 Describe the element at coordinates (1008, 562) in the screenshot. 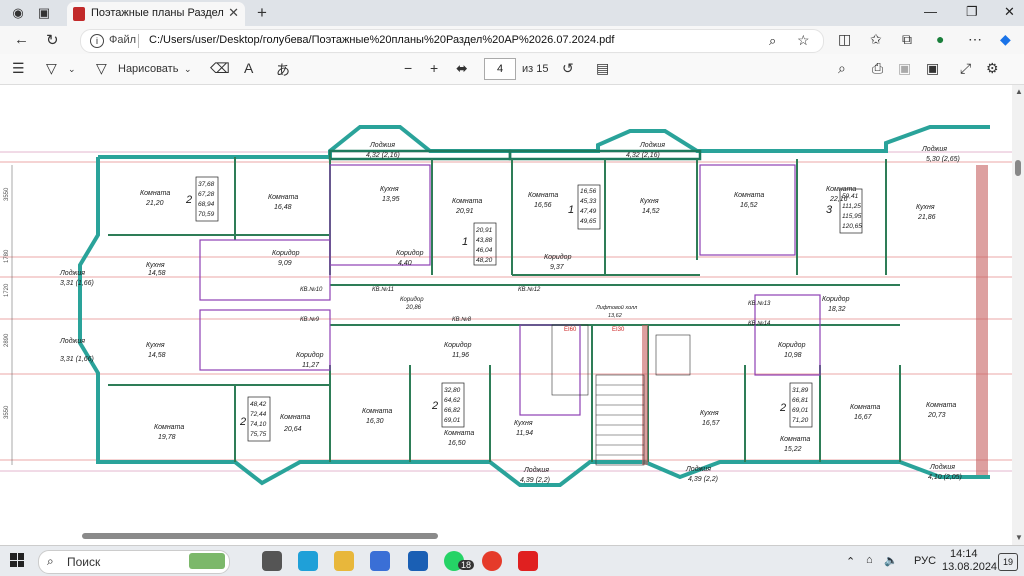

I see `notifications-badge: 19` at that location.